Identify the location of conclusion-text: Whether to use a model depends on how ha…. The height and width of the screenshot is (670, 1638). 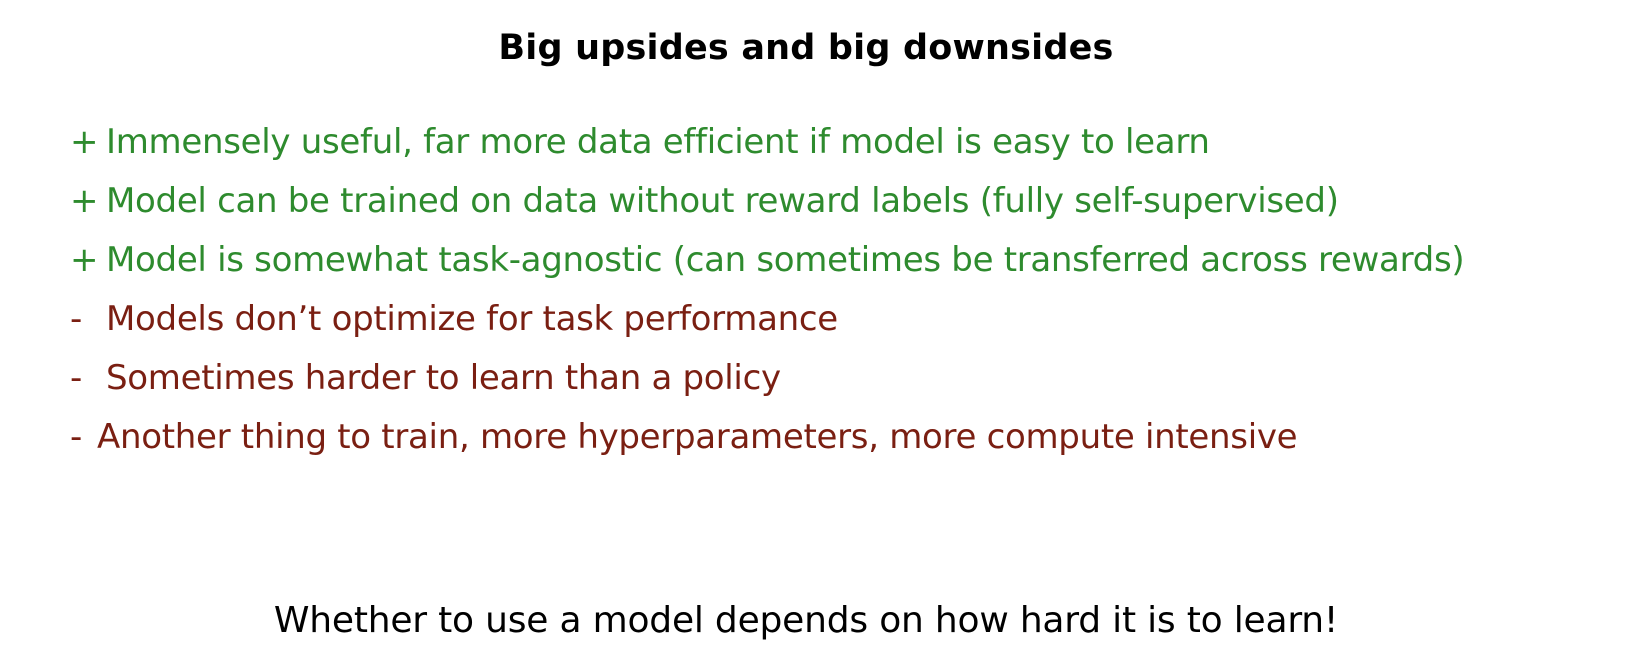
(806, 620).